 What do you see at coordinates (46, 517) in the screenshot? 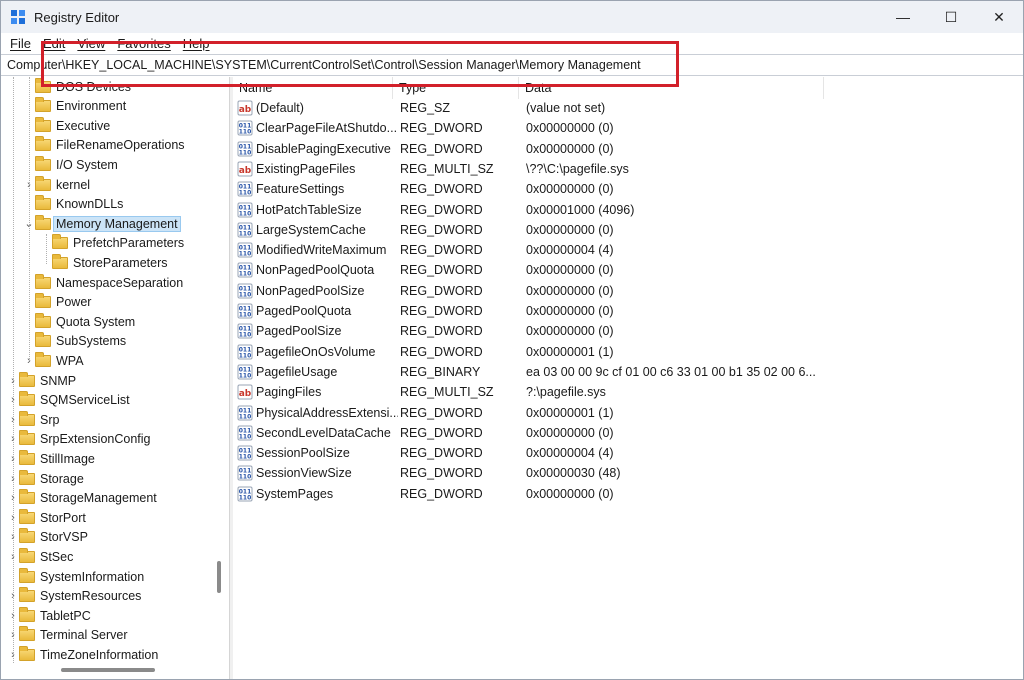
I see `tree-item: › StorPort` at bounding box center [46, 517].